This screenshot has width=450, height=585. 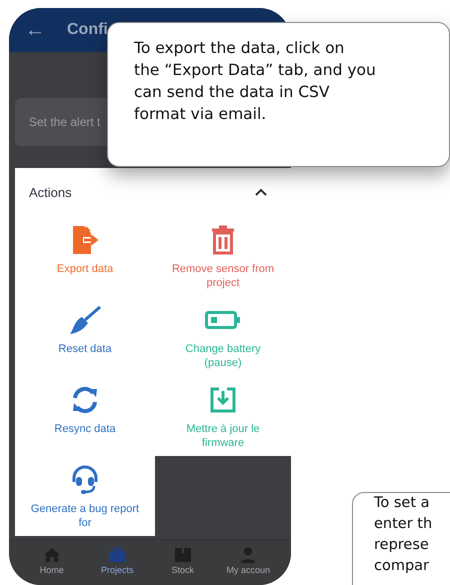 What do you see at coordinates (183, 555) in the screenshot?
I see `box-icon` at bounding box center [183, 555].